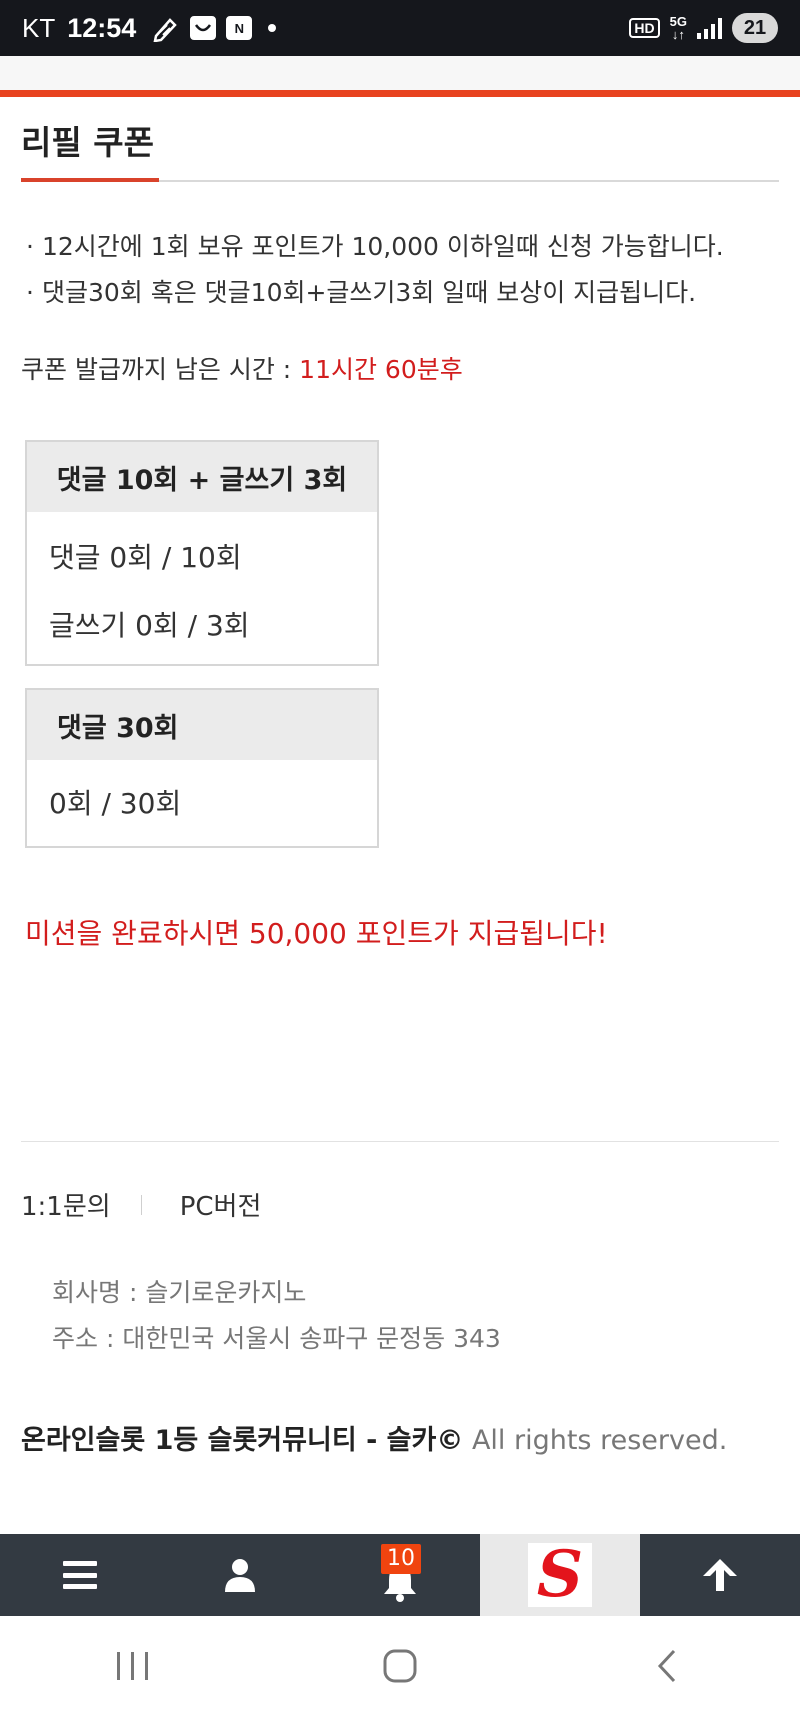 The height and width of the screenshot is (1716, 800). What do you see at coordinates (66, 1204) in the screenshot?
I see `inquiry-link: 1:1문의` at bounding box center [66, 1204].